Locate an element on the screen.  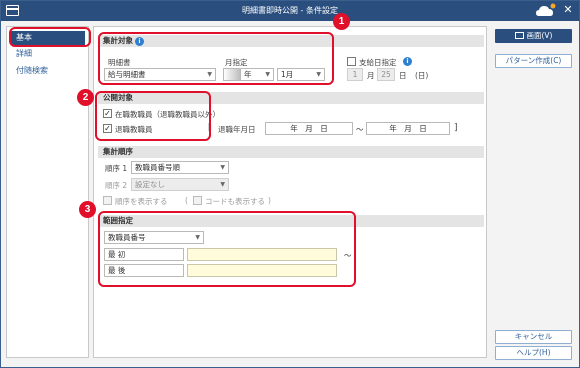
cancel-button: キャンセル is located at coordinates (533, 337).